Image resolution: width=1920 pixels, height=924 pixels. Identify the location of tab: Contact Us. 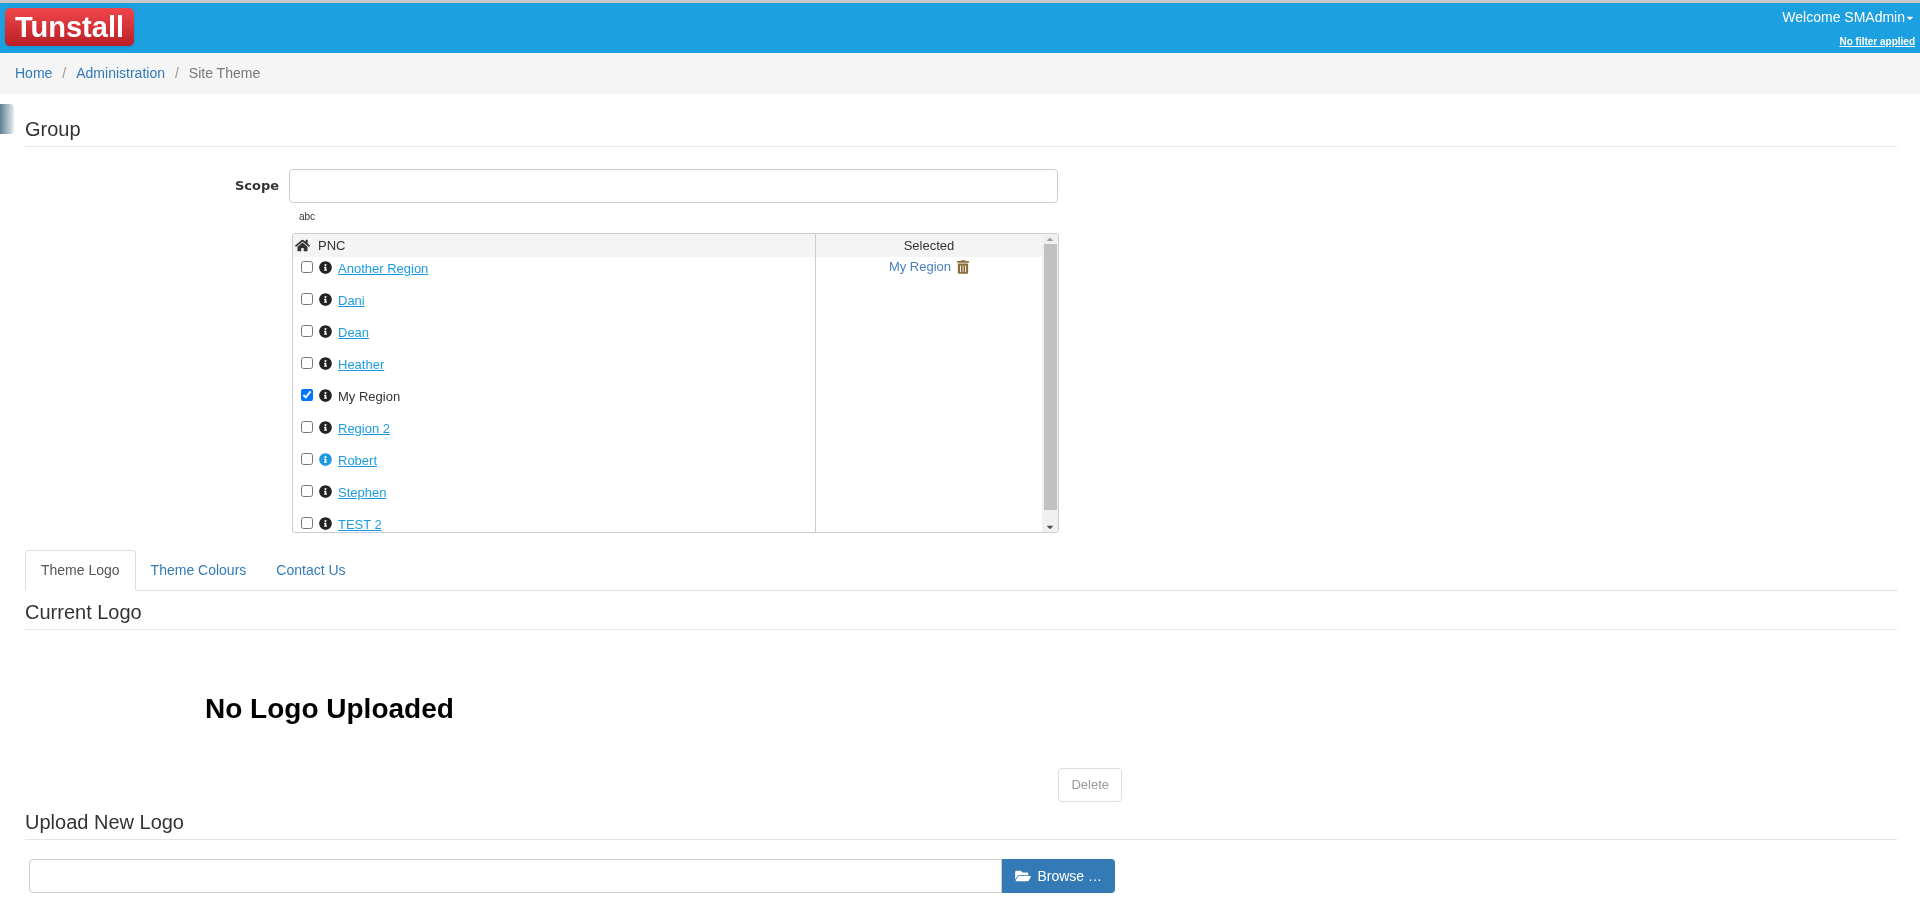
(311, 570).